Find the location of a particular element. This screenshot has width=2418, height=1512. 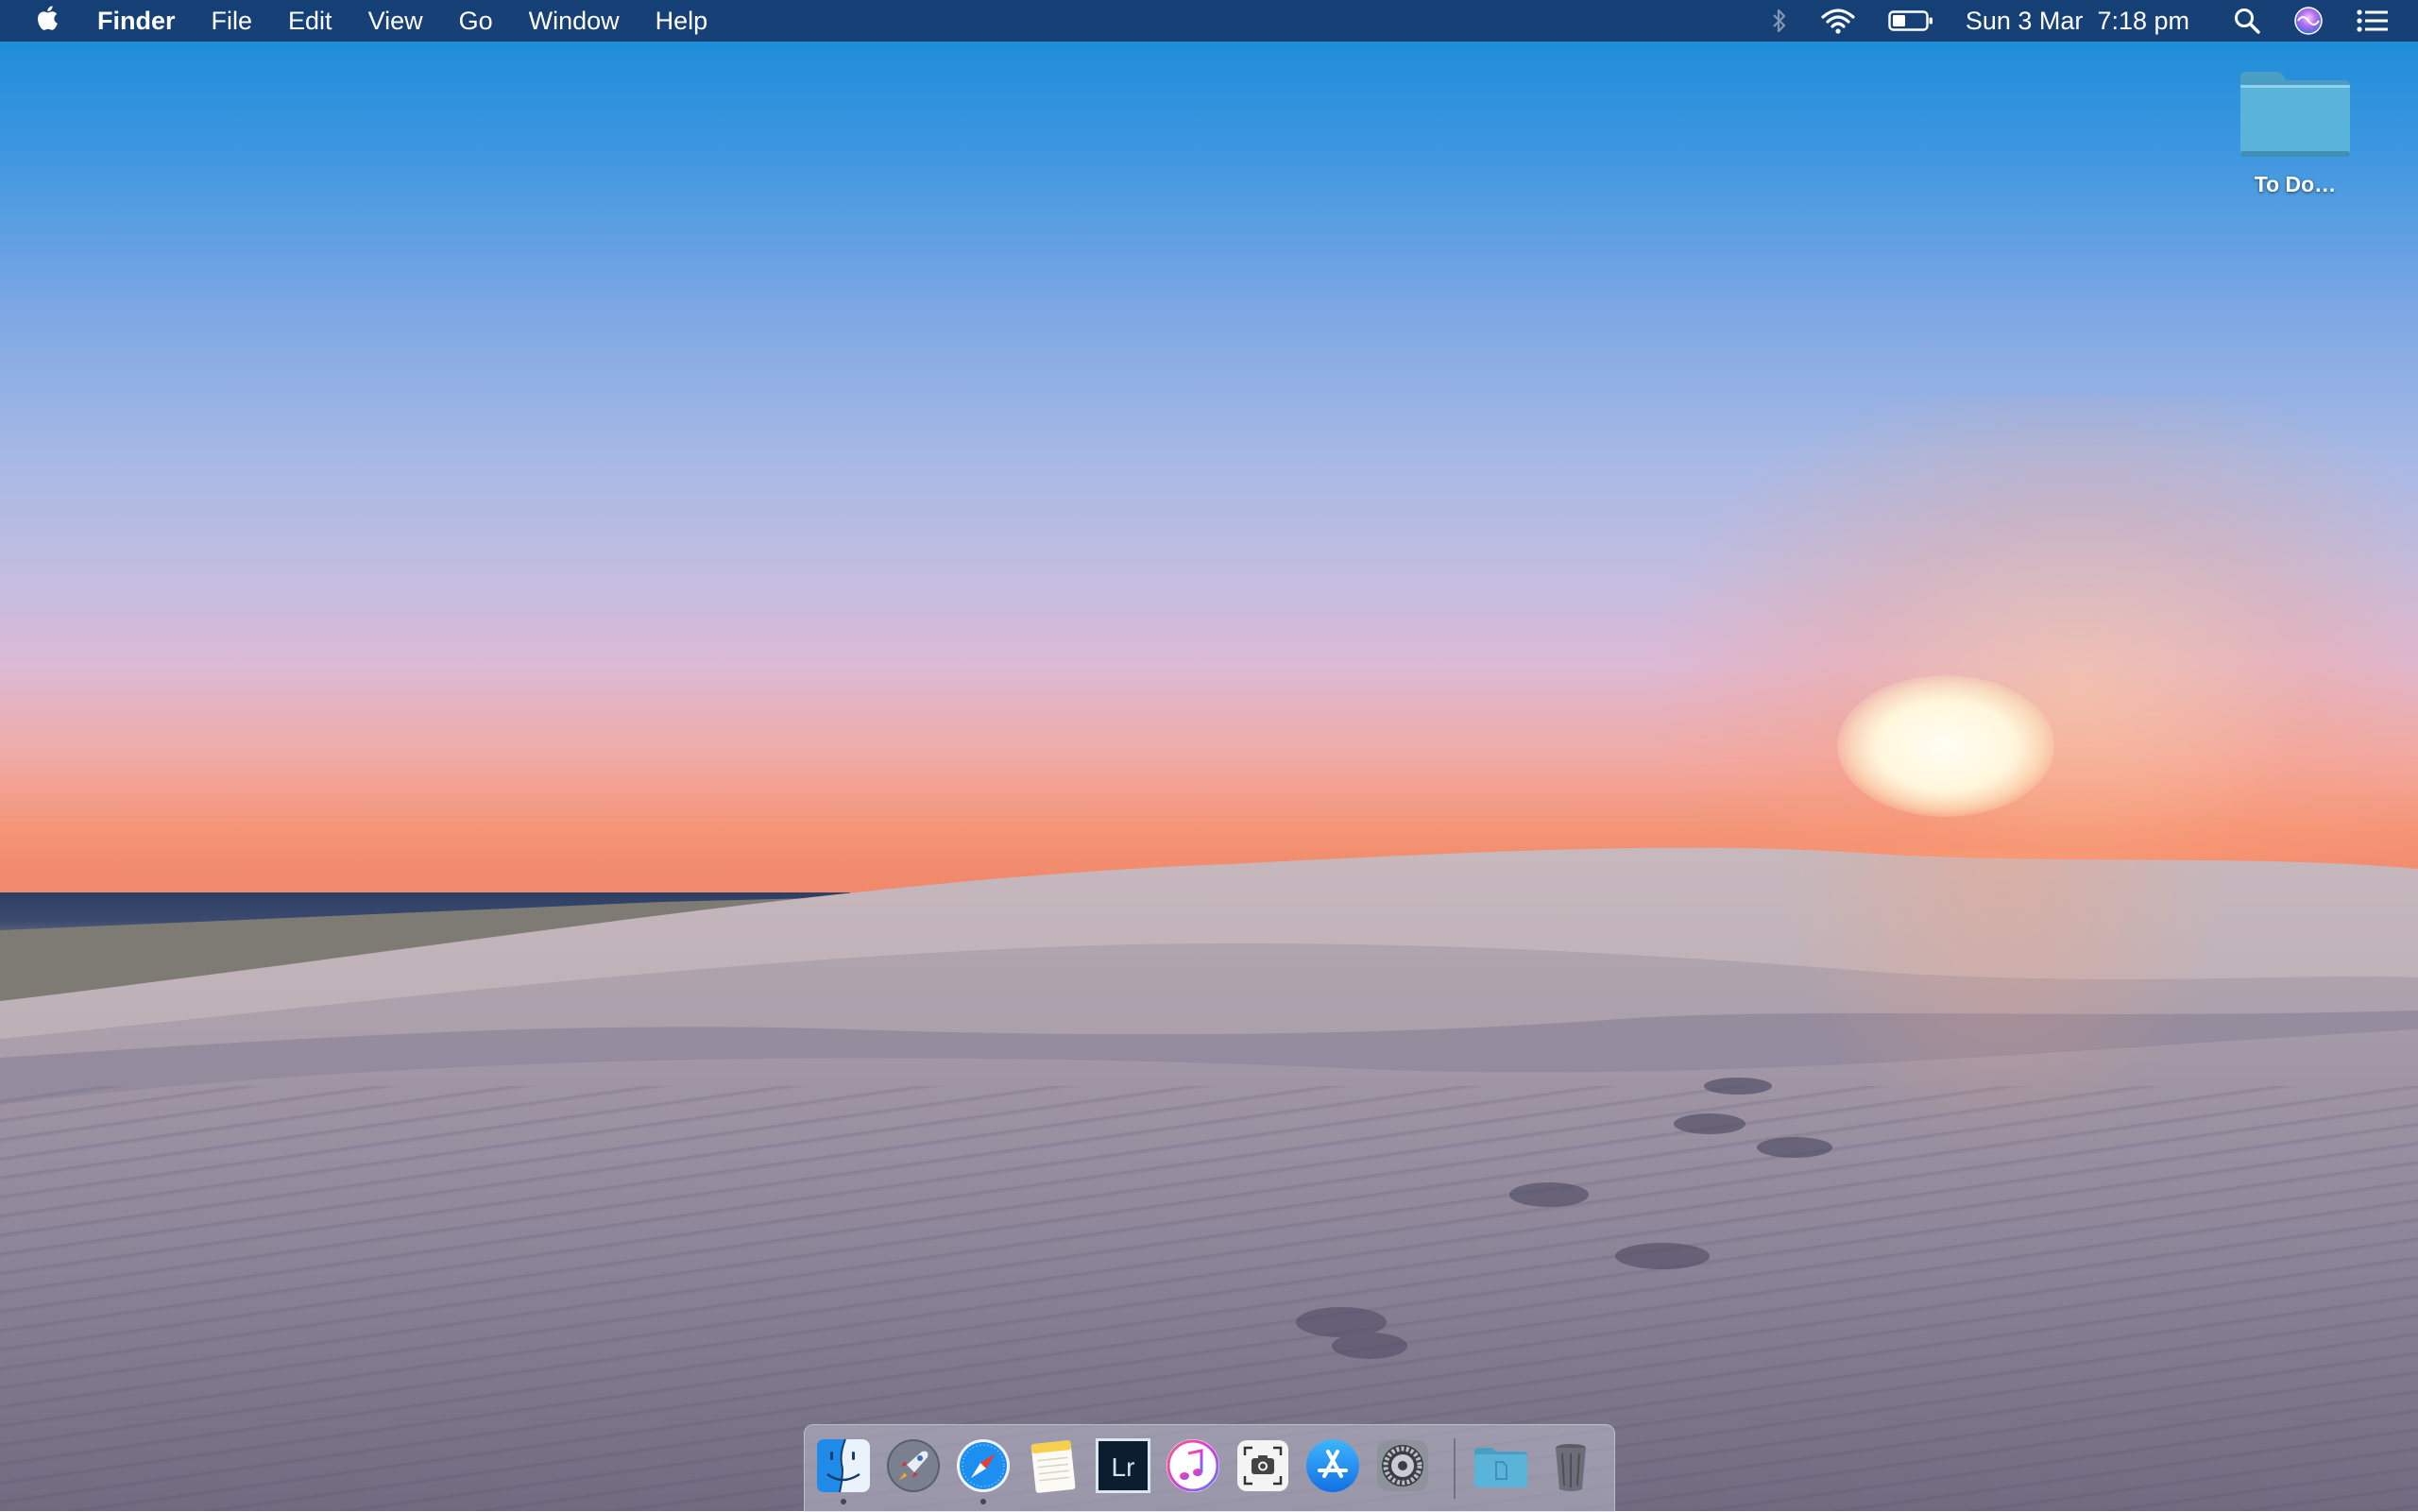

notes-icon is located at coordinates (1053, 1465).